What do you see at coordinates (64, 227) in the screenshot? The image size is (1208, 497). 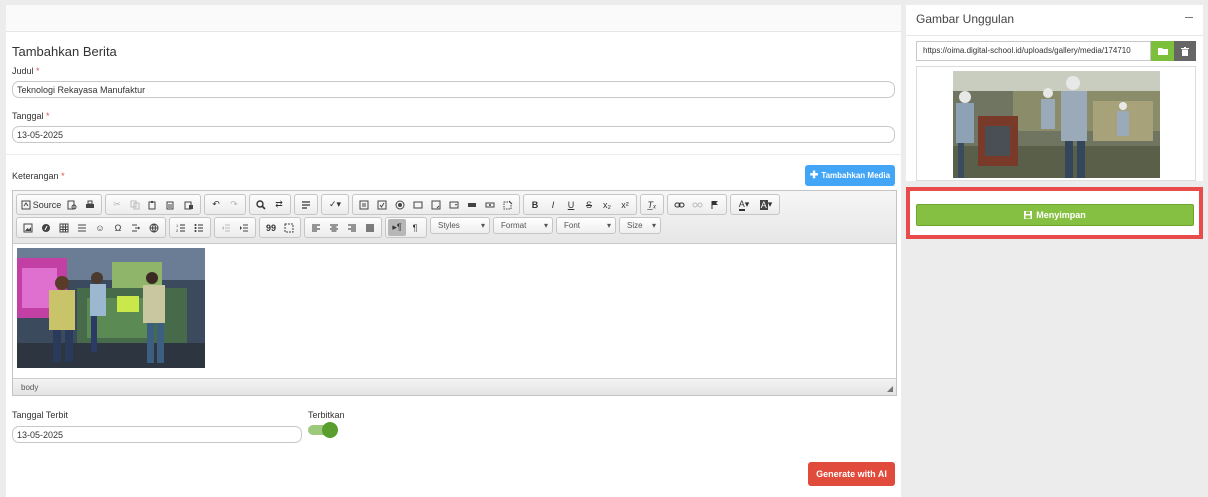 I see `table-icon` at bounding box center [64, 227].